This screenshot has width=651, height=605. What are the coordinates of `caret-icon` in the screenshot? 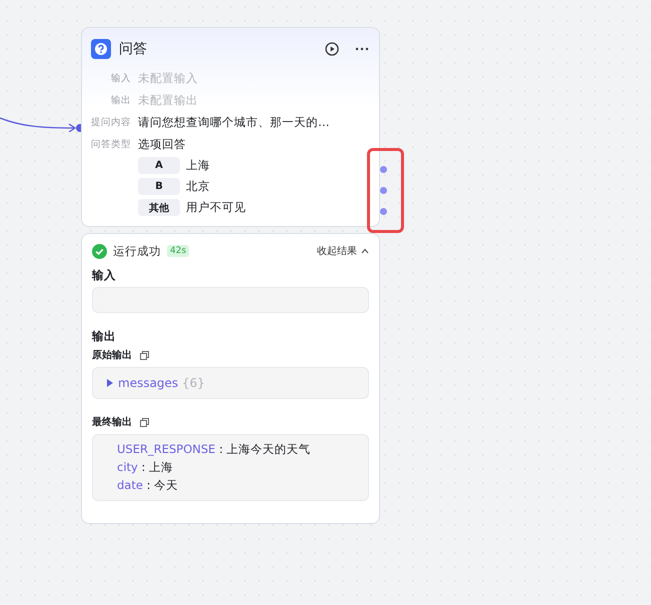 It's located at (365, 251).